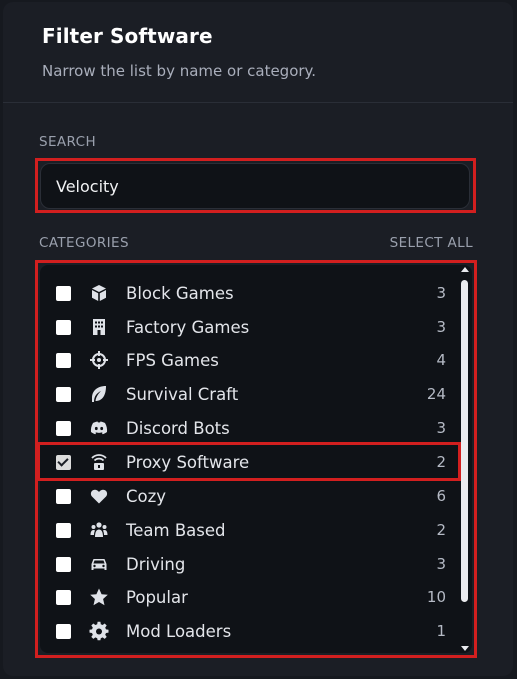  I want to click on heart-icon, so click(99, 496).